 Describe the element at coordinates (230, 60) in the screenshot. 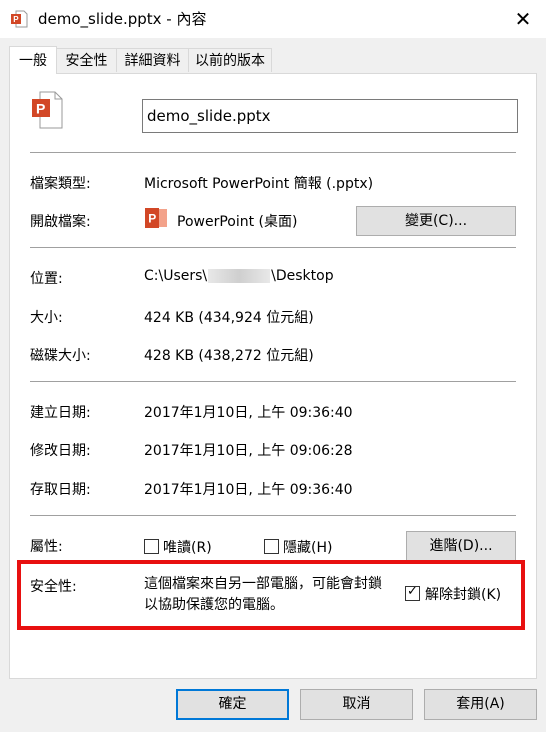

I see `tab-previous-versions: 以前的版本` at that location.